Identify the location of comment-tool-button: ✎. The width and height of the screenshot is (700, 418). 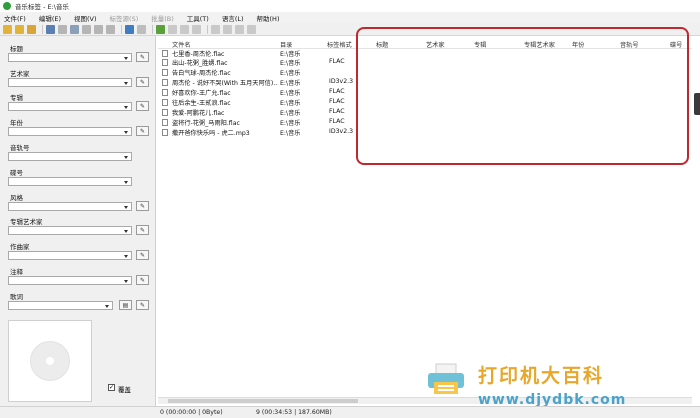
(142, 280).